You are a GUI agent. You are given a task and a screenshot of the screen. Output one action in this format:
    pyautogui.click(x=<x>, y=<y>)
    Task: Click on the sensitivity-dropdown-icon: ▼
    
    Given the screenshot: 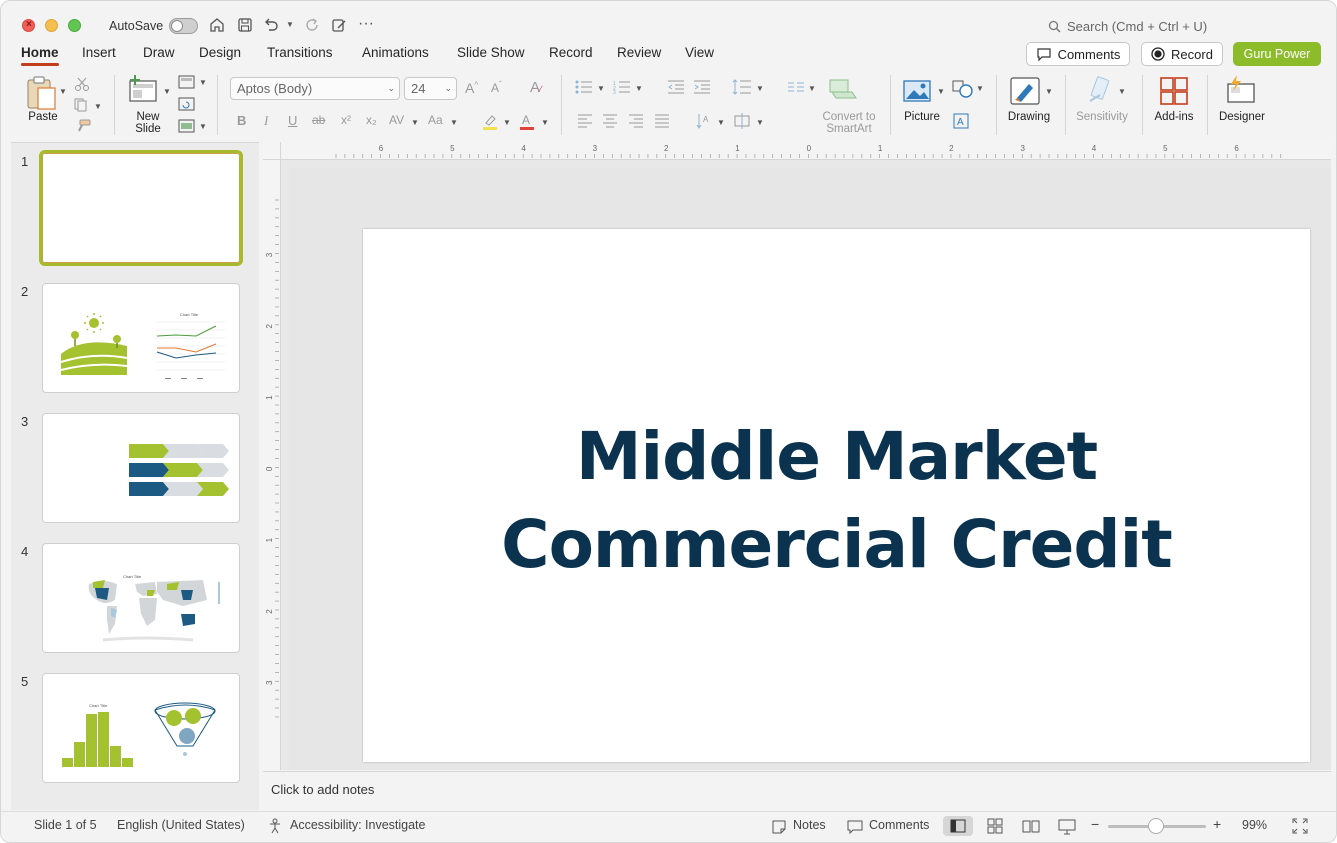 What is the action you would take?
    pyautogui.click(x=1122, y=91)
    